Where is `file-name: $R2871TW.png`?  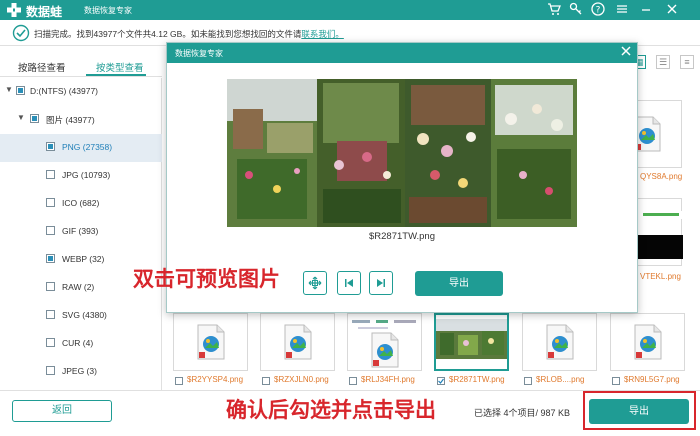
file-name: $R2871TW.png is located at coordinates (477, 379).